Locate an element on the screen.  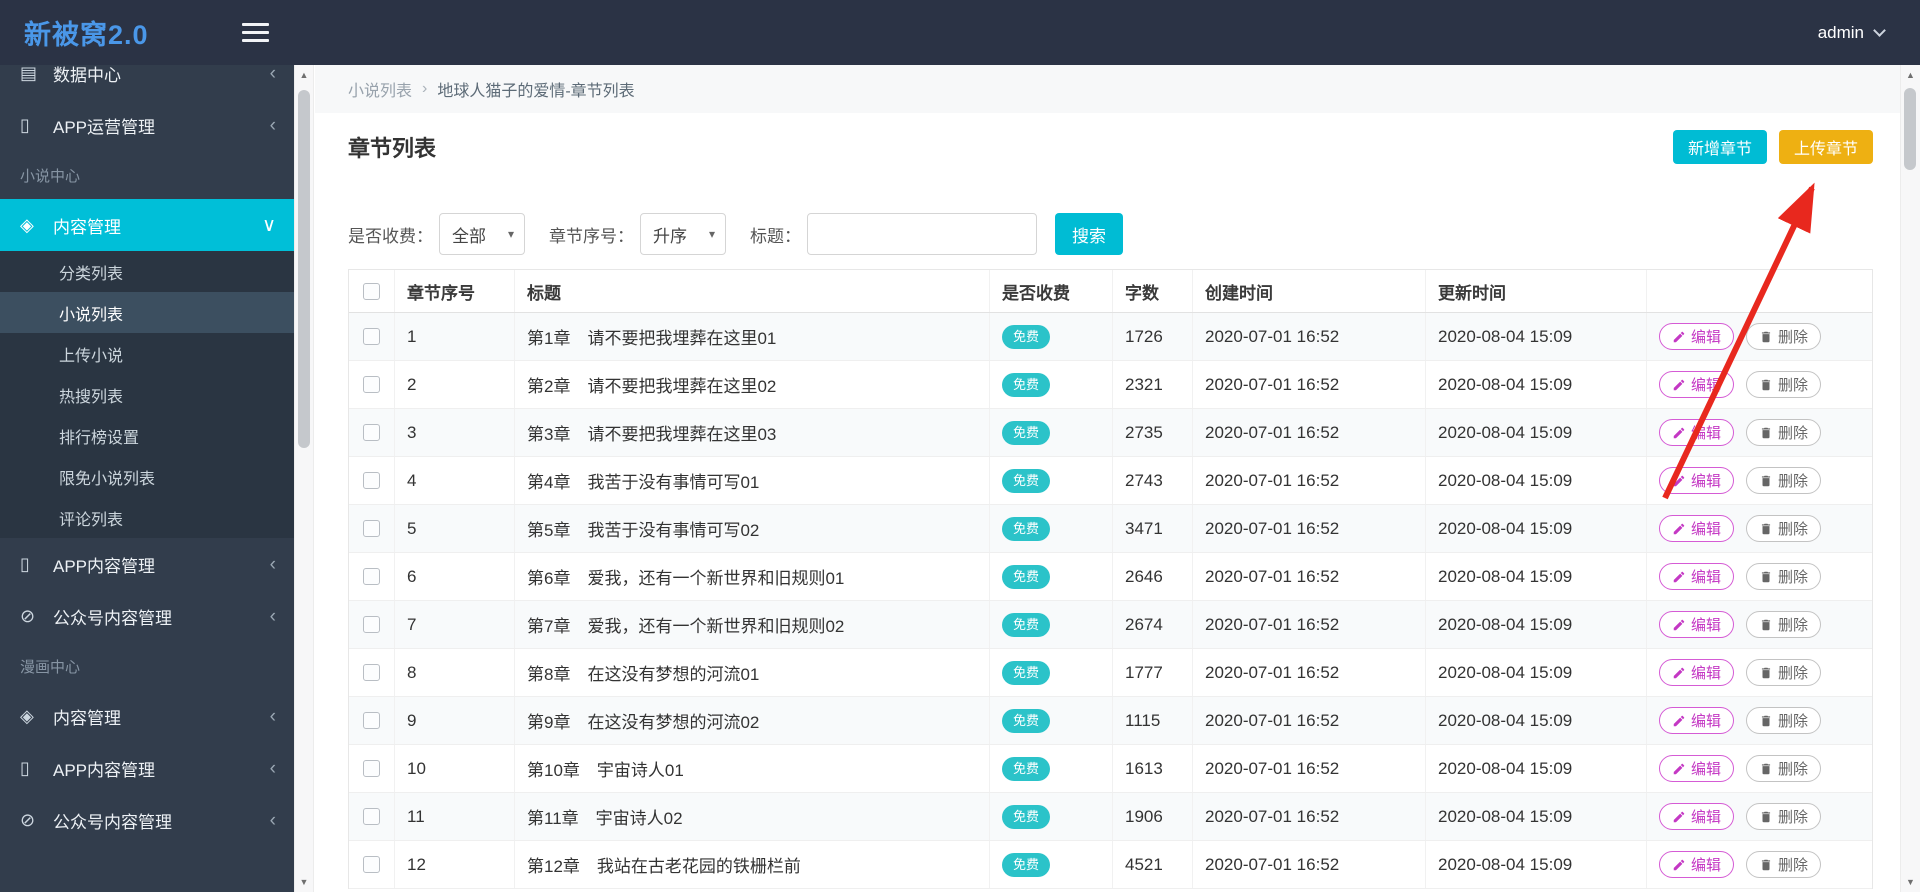
sidebar-item: 评论列表 is located at coordinates (147, 517).